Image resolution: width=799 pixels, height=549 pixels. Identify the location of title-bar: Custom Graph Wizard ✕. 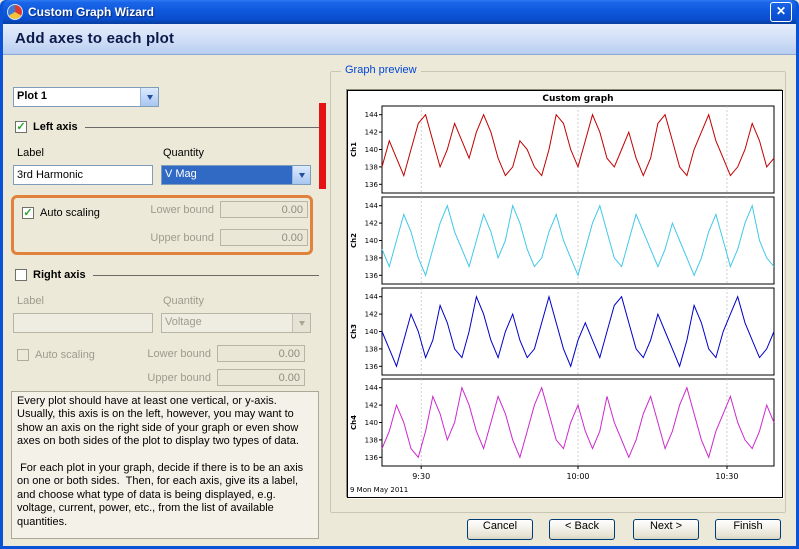
(399, 12).